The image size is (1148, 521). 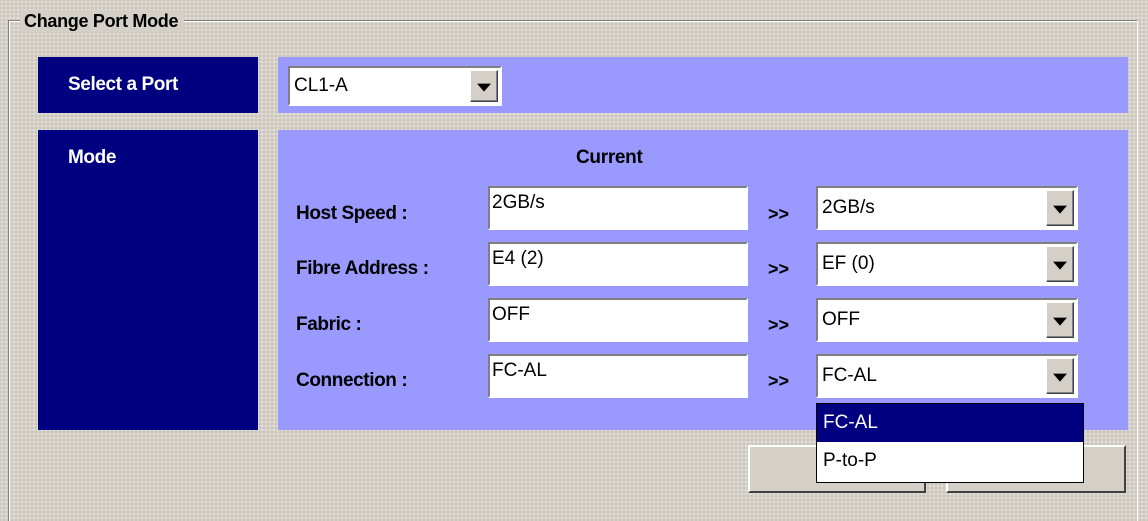 What do you see at coordinates (618, 264) in the screenshot?
I see `fibre-address-current-field: E4 (2)` at bounding box center [618, 264].